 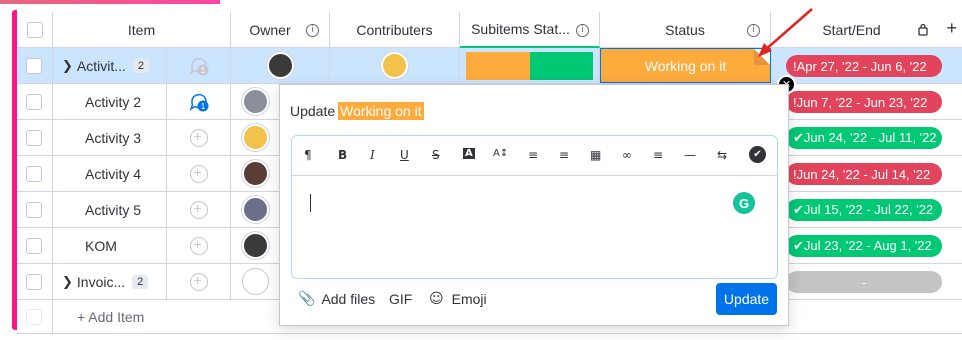 What do you see at coordinates (757, 154) in the screenshot?
I see `checkmark-icon: ✔` at bounding box center [757, 154].